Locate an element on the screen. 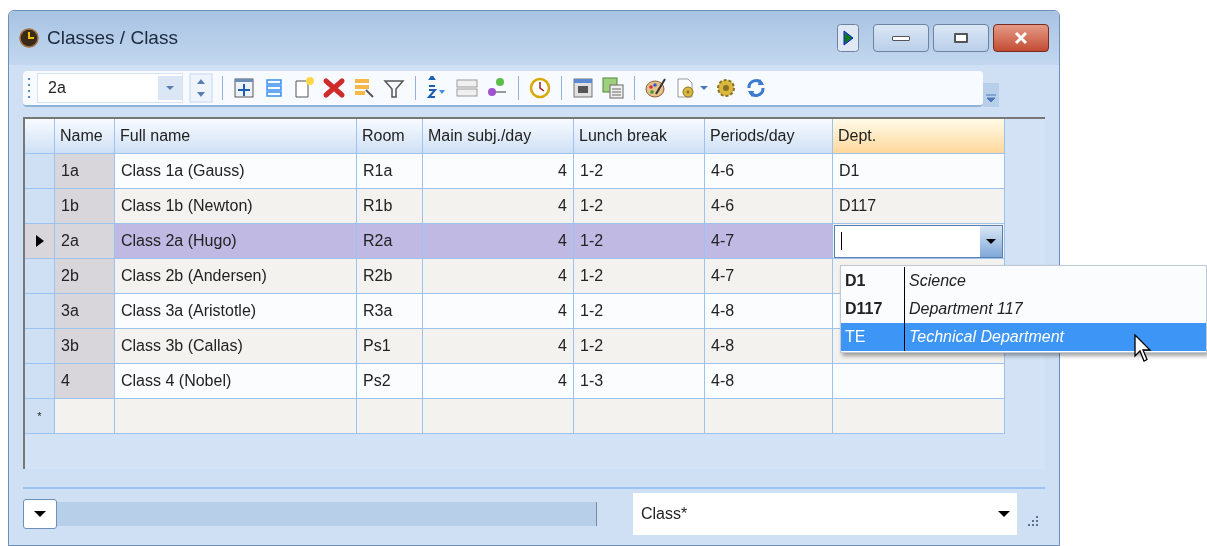 Image resolution: width=1207 pixels, height=546 pixels. move-icon is located at coordinates (244, 88).